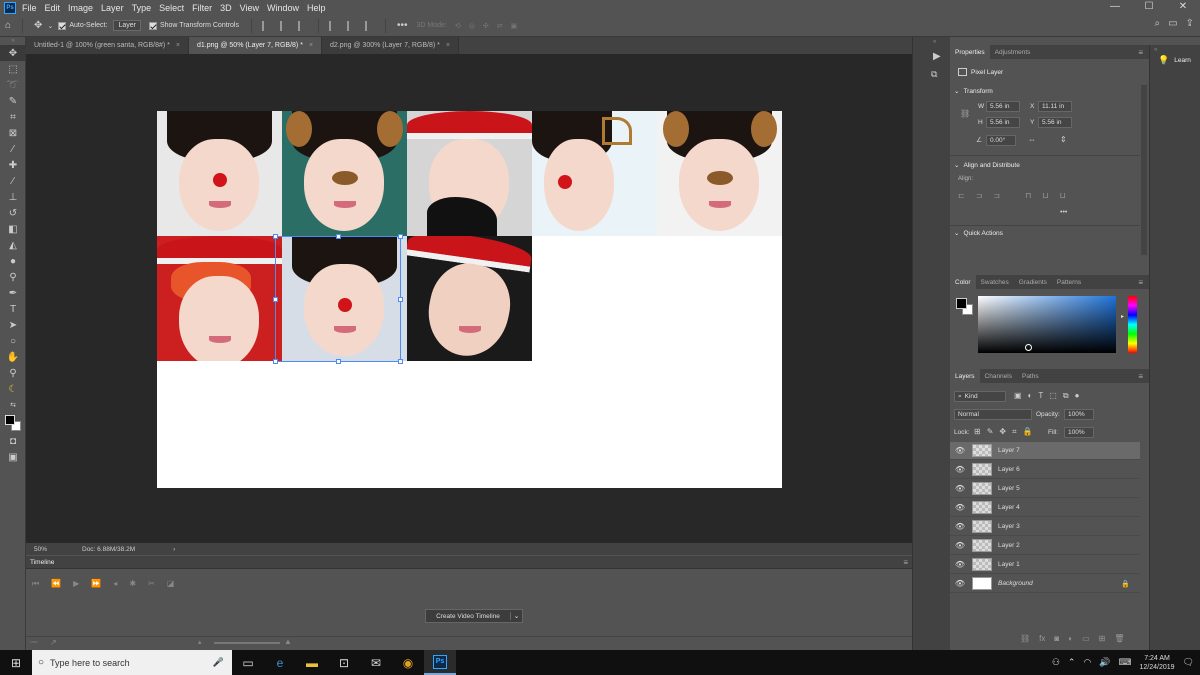 This screenshot has height=675, width=1200. I want to click on menu-image: Image, so click(80, 8).